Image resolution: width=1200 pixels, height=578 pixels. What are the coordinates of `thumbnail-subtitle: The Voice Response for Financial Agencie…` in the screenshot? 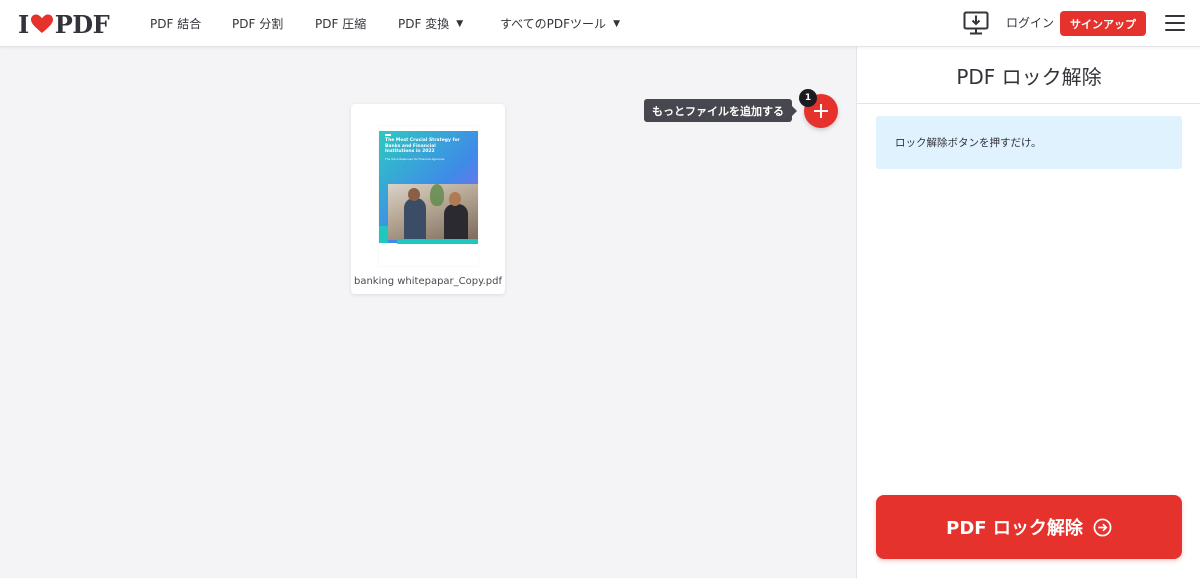 It's located at (415, 159).